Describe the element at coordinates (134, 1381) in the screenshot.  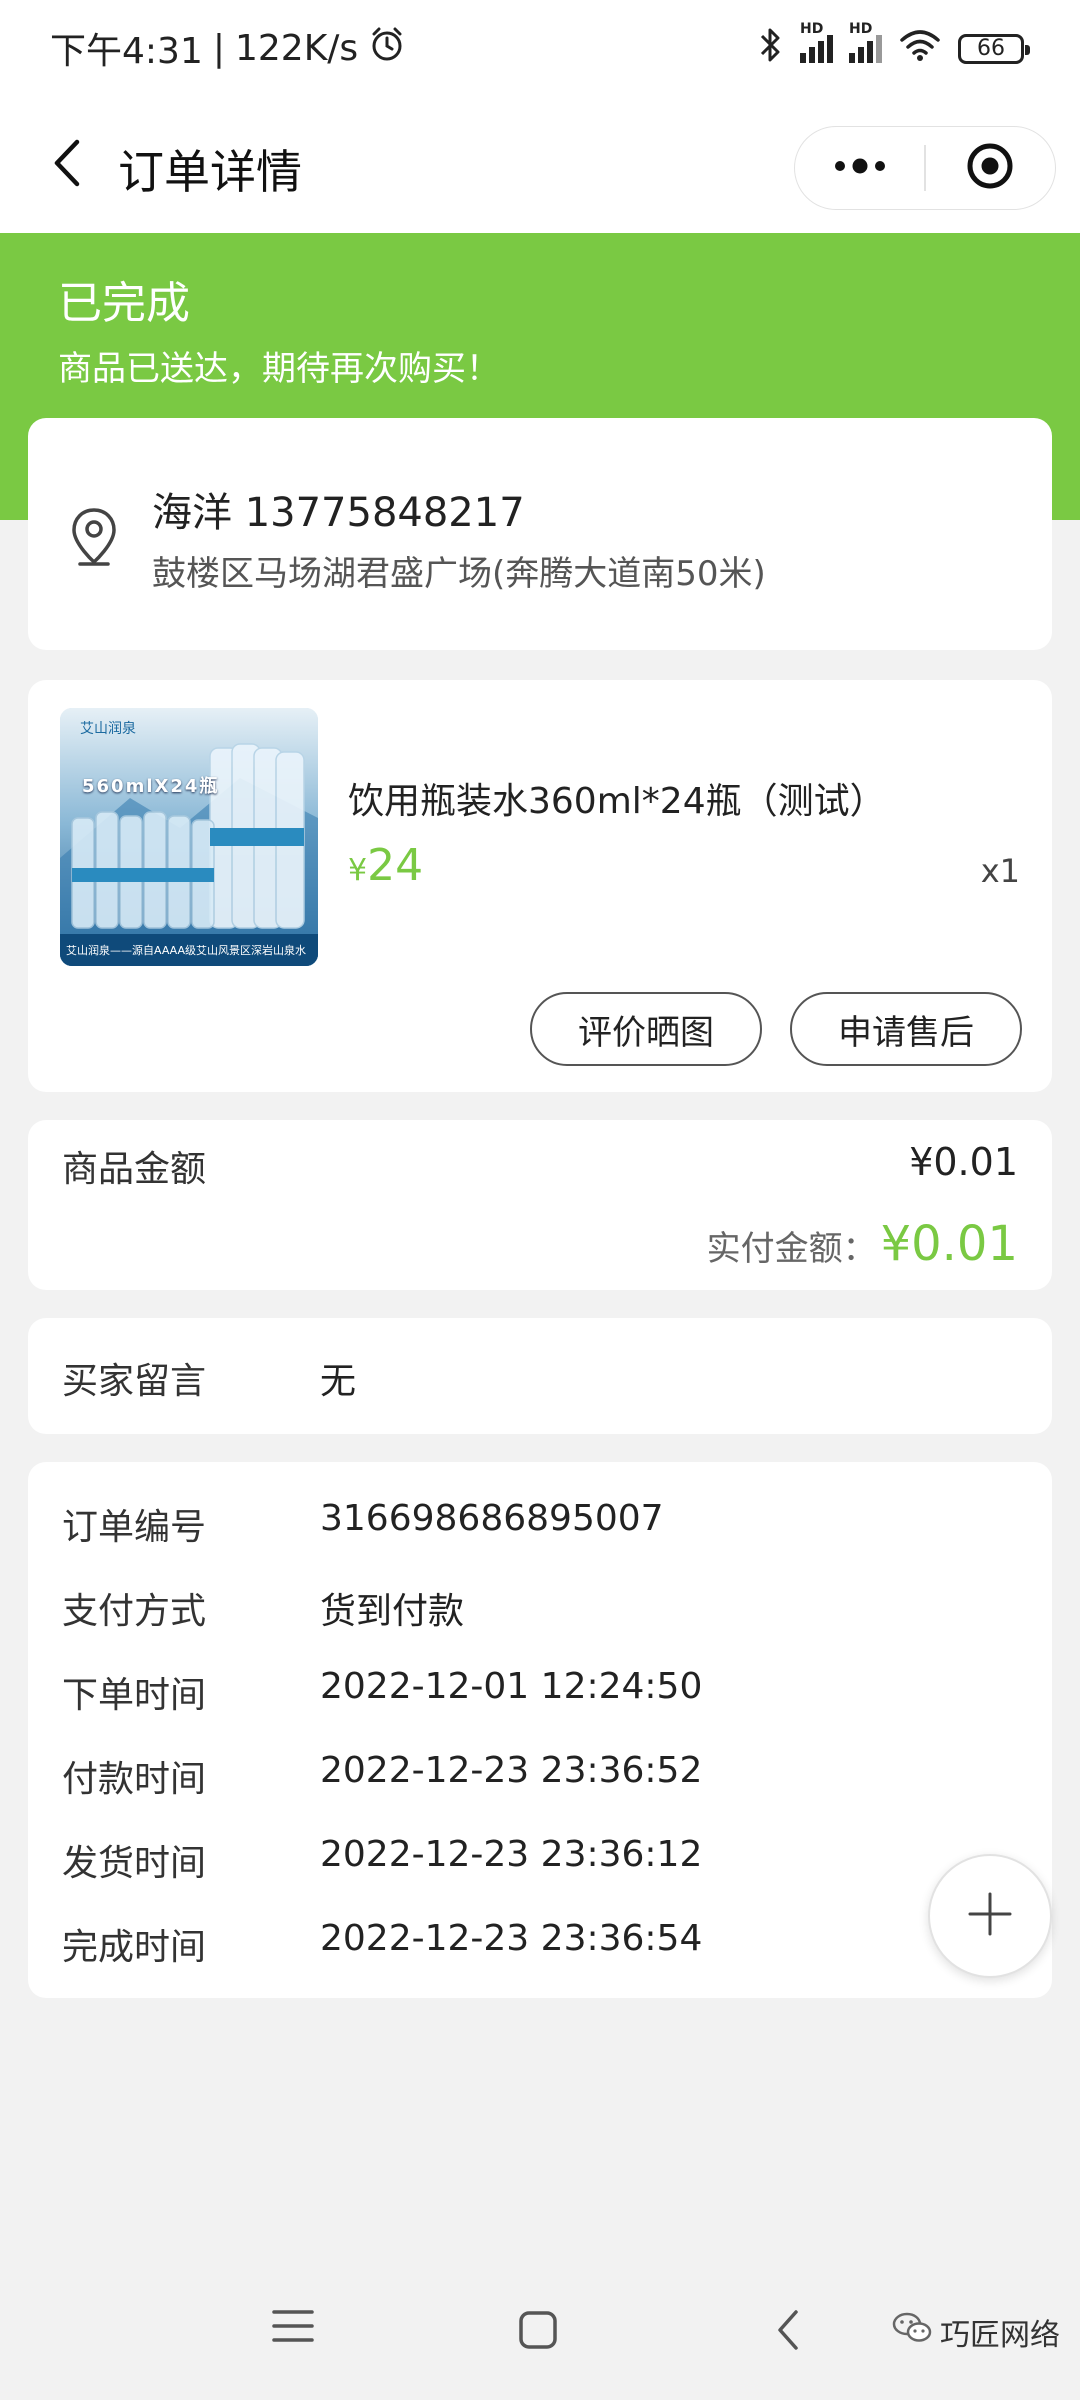
I see `buyer-message-label: 买家留言` at that location.